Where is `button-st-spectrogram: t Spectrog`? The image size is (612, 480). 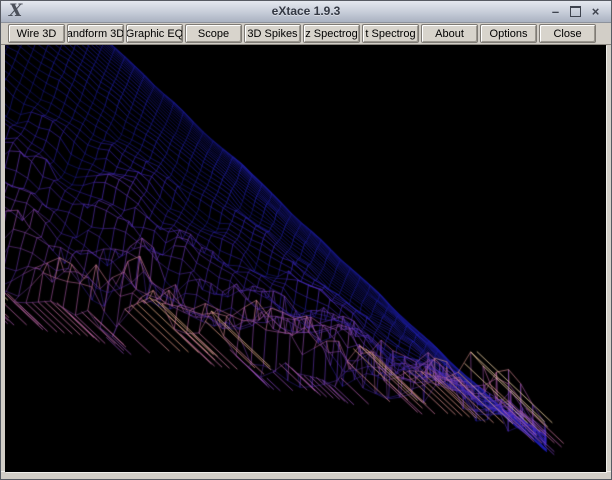
button-st-spectrogram: t Spectrog is located at coordinates (390, 33).